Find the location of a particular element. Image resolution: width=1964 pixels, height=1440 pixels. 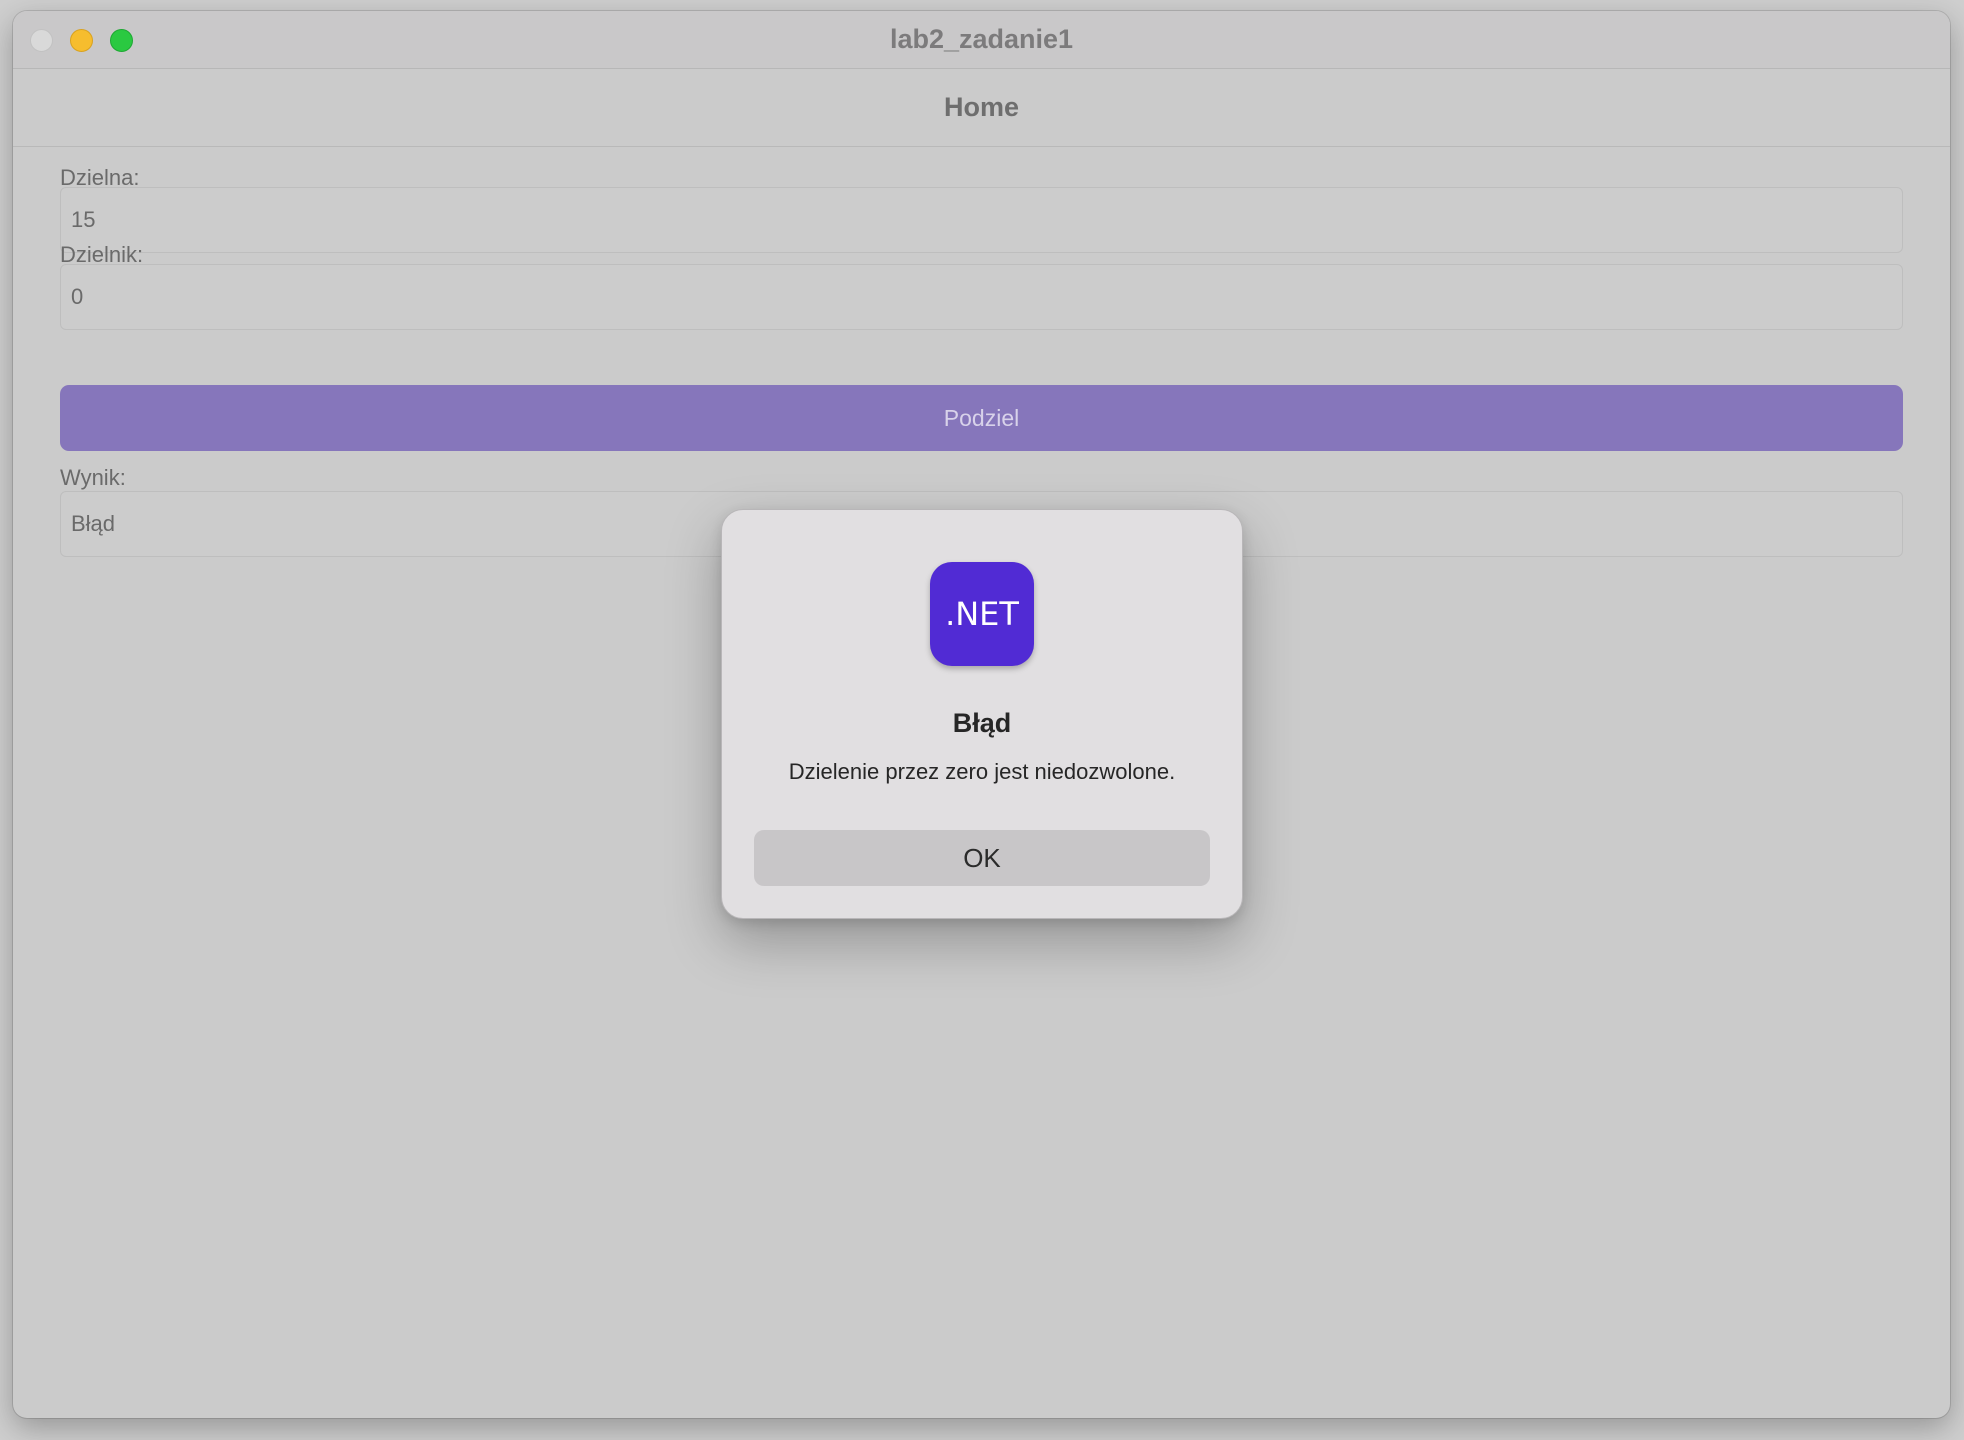

ok-button: OK is located at coordinates (982, 858).